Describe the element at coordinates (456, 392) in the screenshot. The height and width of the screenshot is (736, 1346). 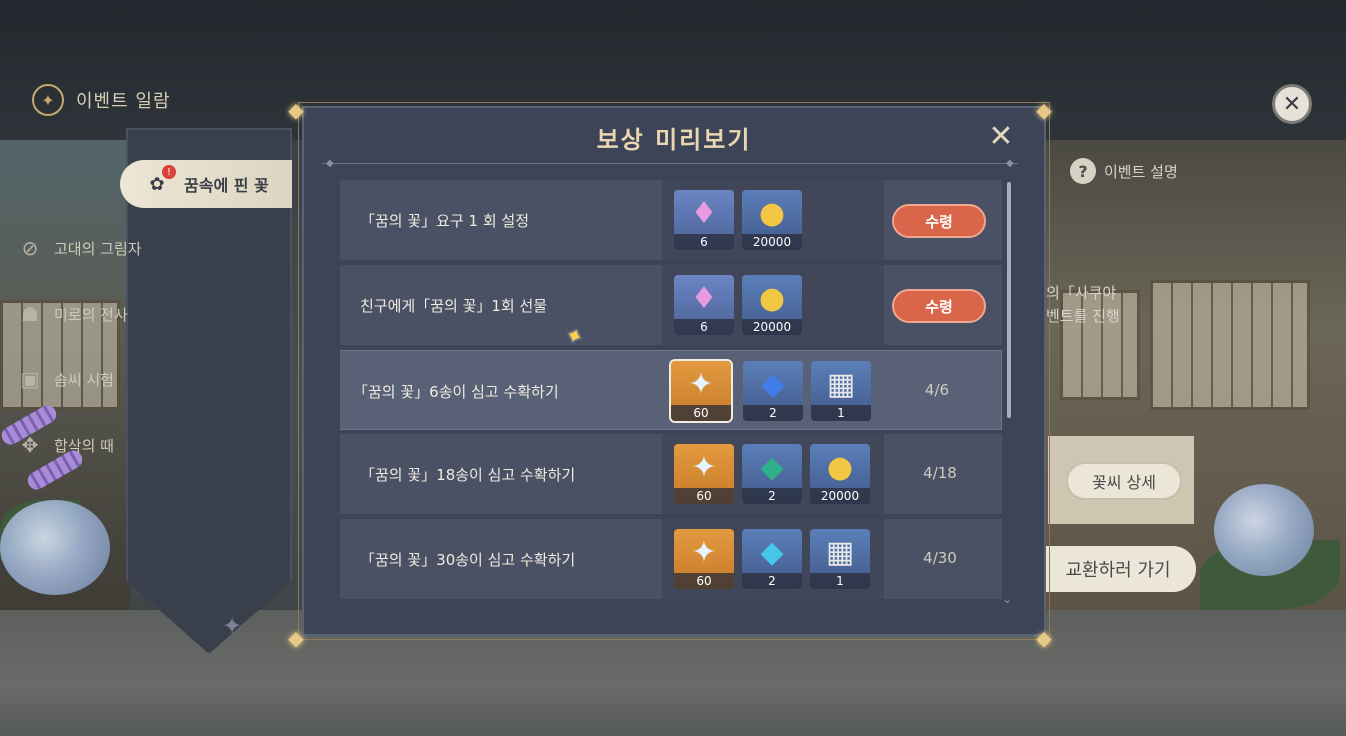
I see `task-name: 「꿈의 꽃」6송이 심고 수확하기` at that location.